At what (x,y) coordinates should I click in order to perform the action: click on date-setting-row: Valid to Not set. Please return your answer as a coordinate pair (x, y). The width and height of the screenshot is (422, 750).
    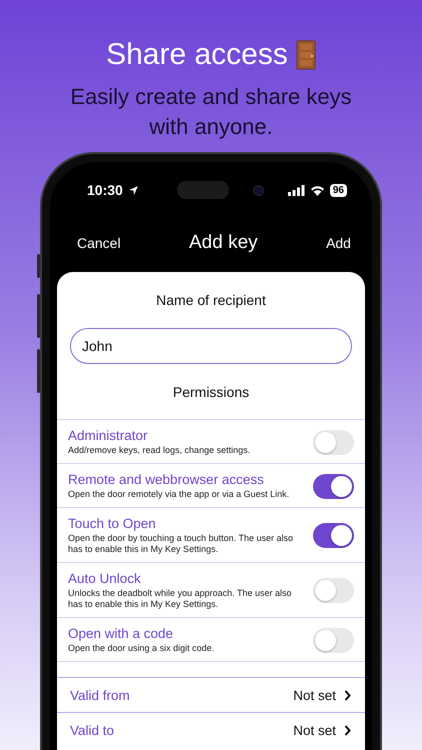
    Looking at the image, I should click on (211, 729).